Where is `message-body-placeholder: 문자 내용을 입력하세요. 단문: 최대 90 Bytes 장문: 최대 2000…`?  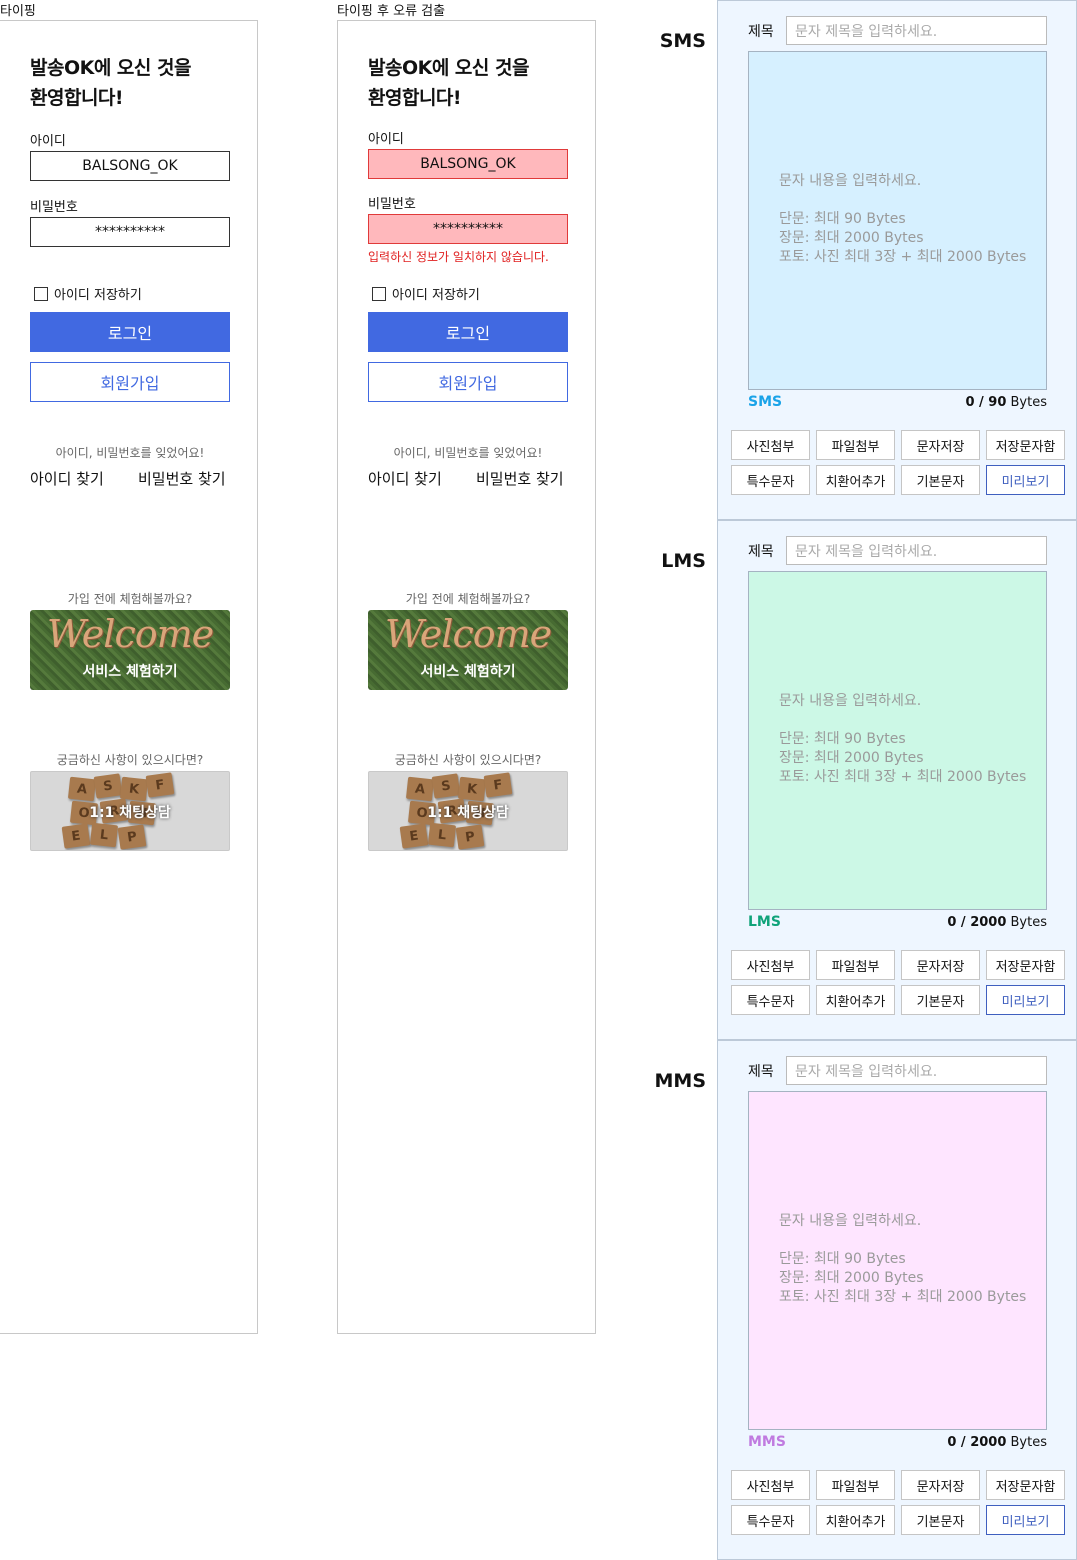 message-body-placeholder: 문자 내용을 입력하세요. 단문: 최대 90 Bytes 장문: 최대 2000… is located at coordinates (902, 739).